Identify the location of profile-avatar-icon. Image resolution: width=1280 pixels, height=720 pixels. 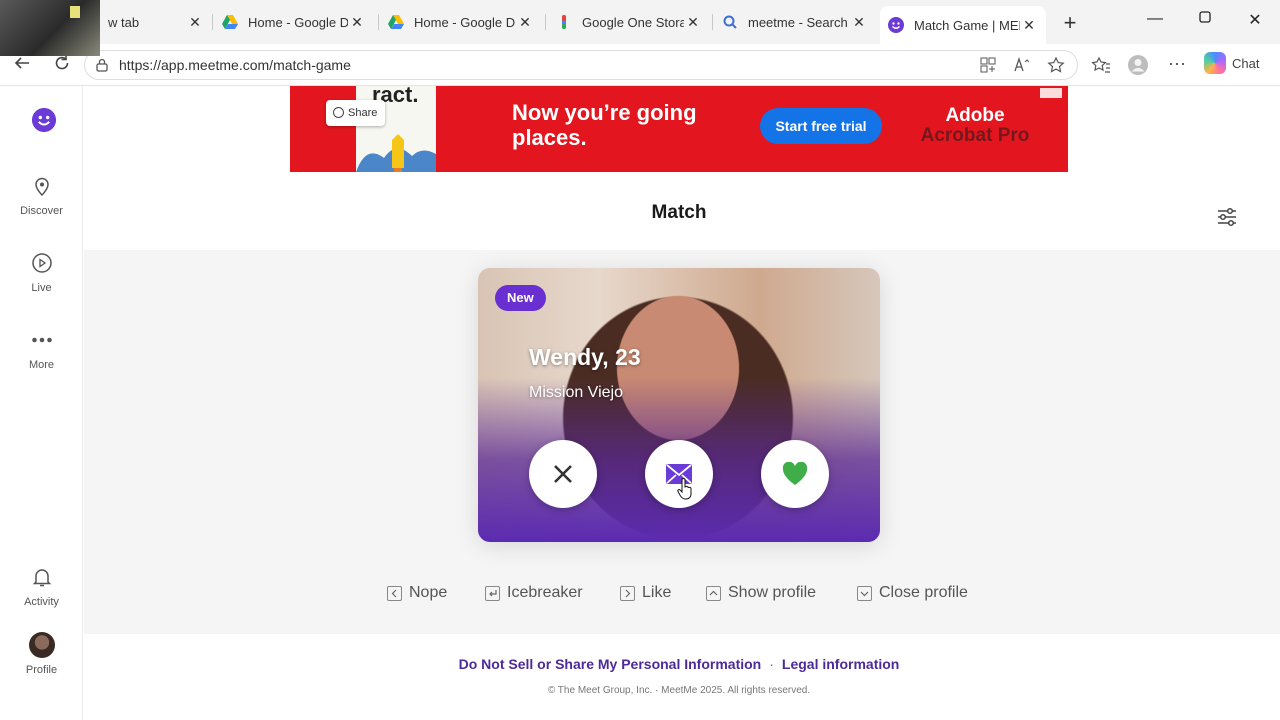
(1138, 65).